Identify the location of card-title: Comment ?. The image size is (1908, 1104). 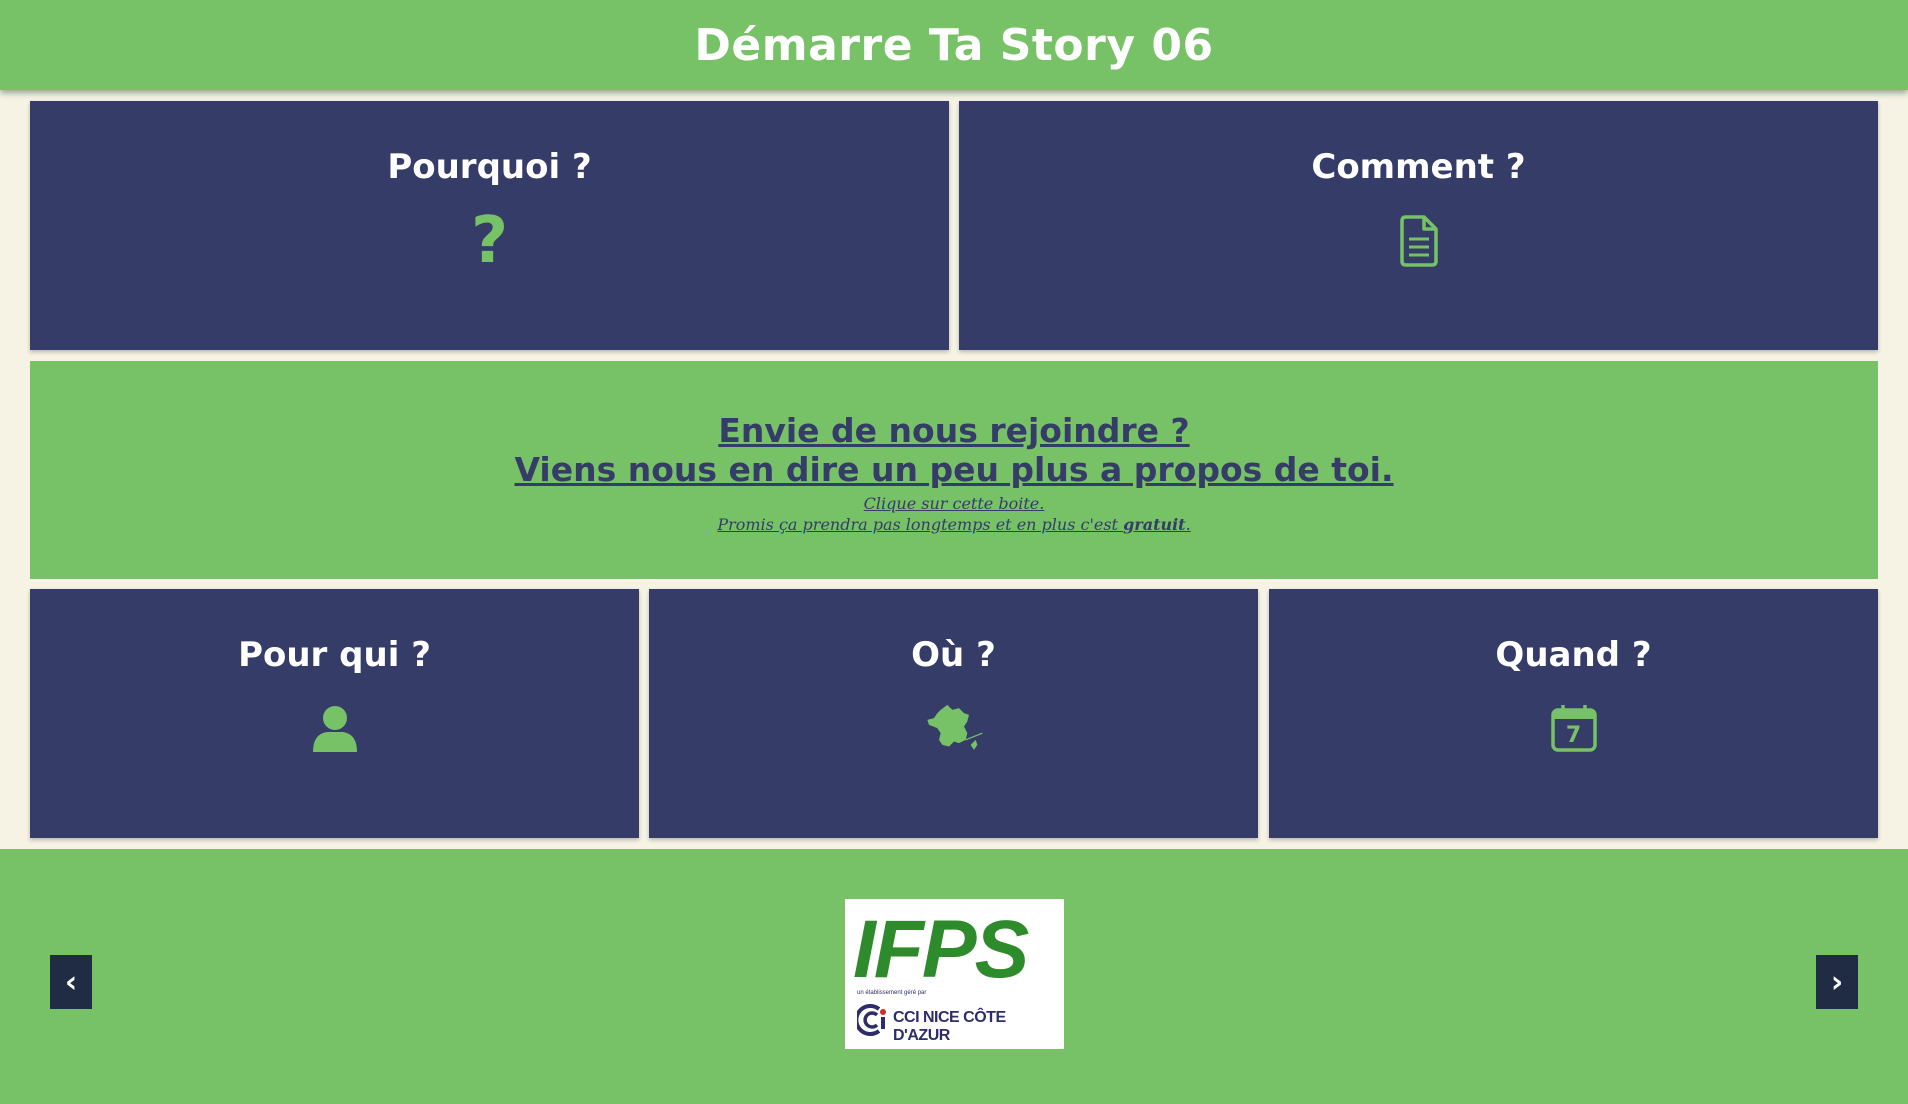
(1418, 167).